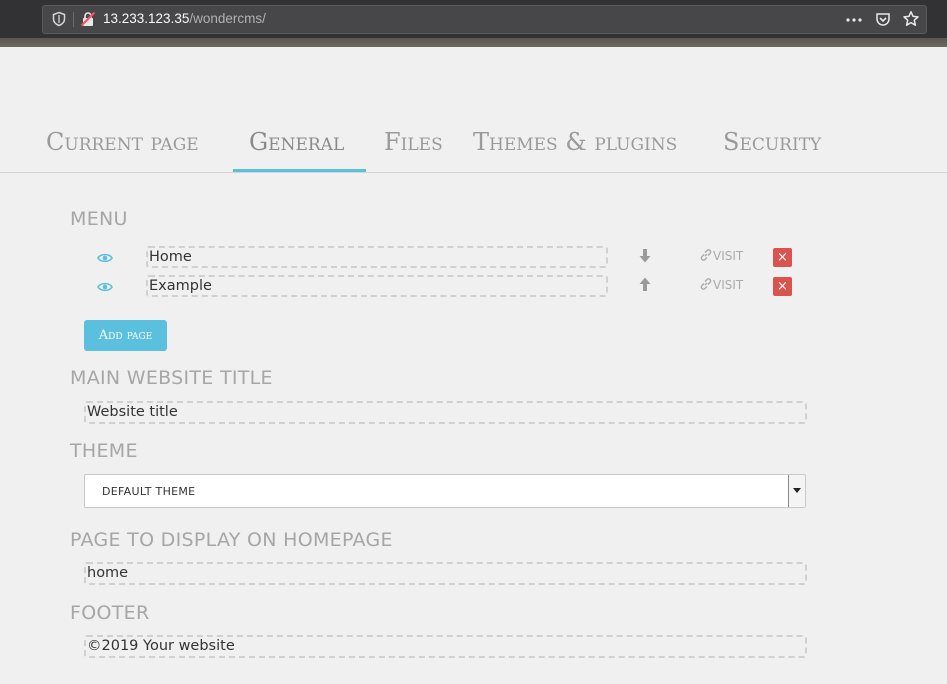  Describe the element at coordinates (445, 646) in the screenshot. I see `footer-field: ©2019 Your website` at that location.